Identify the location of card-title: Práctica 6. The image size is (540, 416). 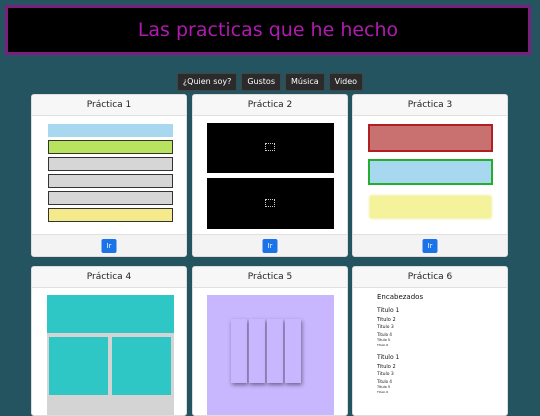
(430, 277).